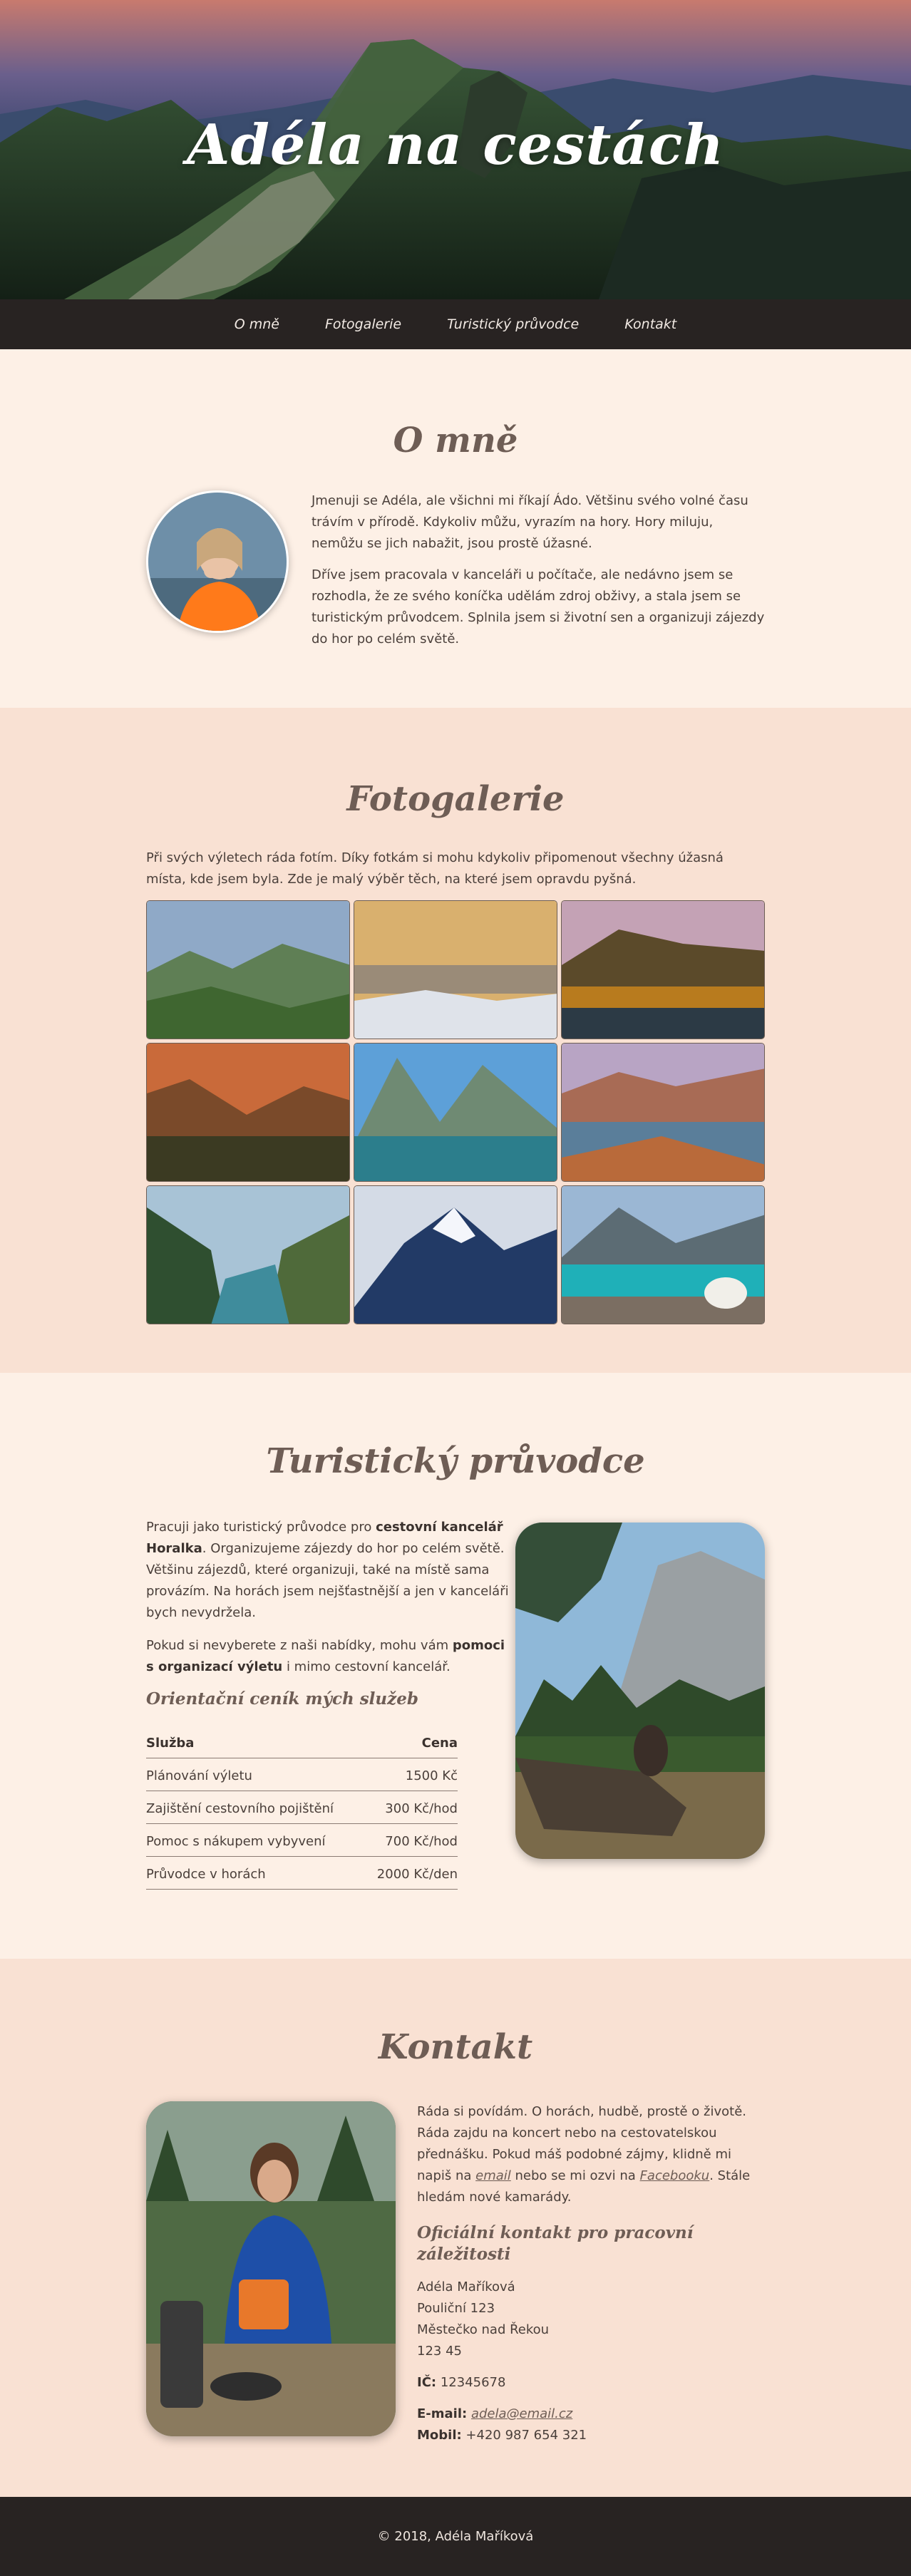 This screenshot has width=911, height=2576. What do you see at coordinates (455, 2047) in the screenshot?
I see `contact-heading: Kontakt` at bounding box center [455, 2047].